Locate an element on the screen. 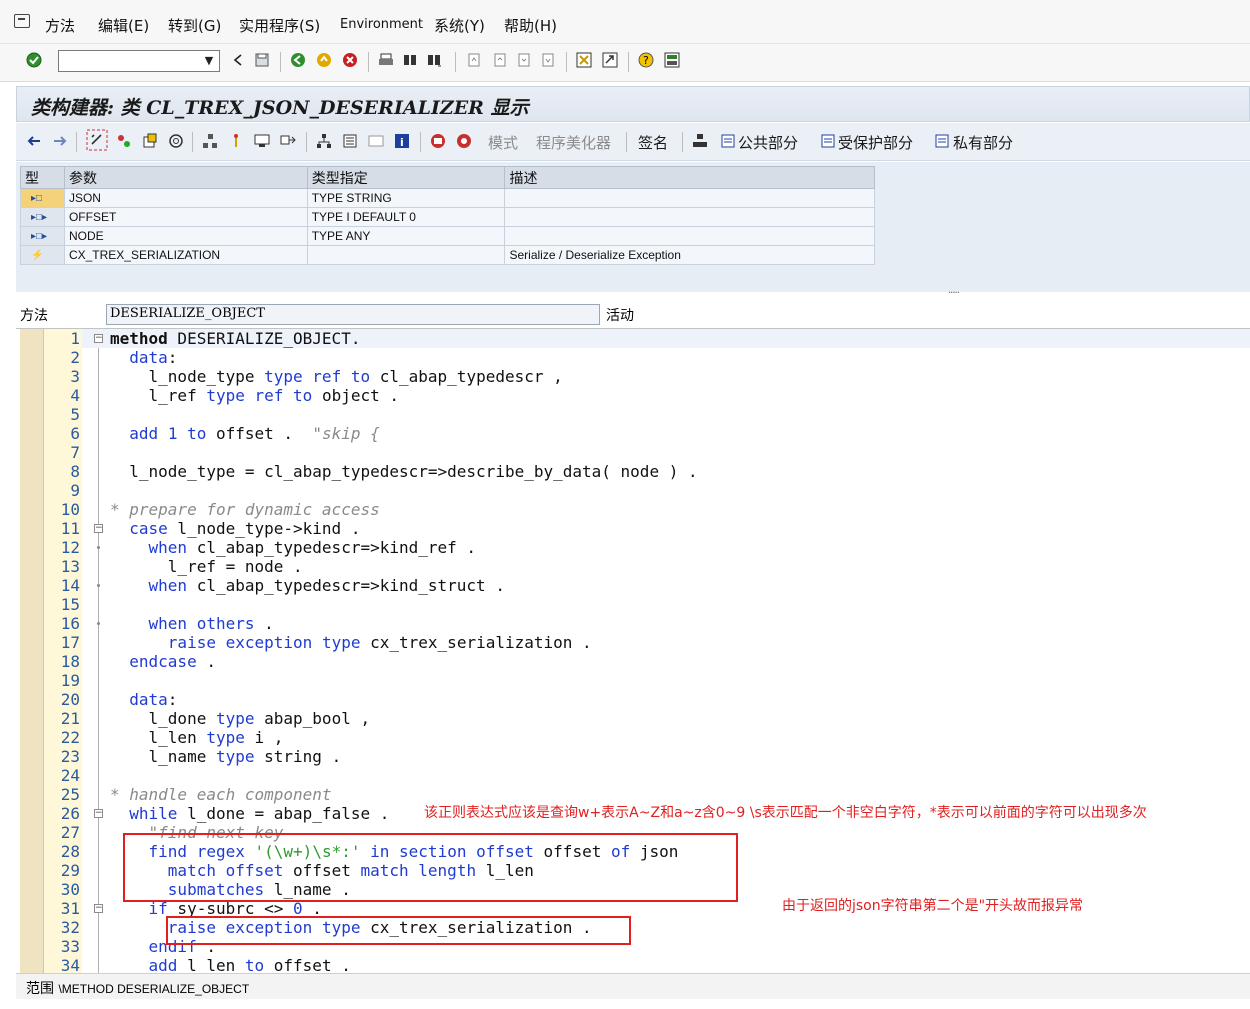  next-page-icon is located at coordinates (524, 60).